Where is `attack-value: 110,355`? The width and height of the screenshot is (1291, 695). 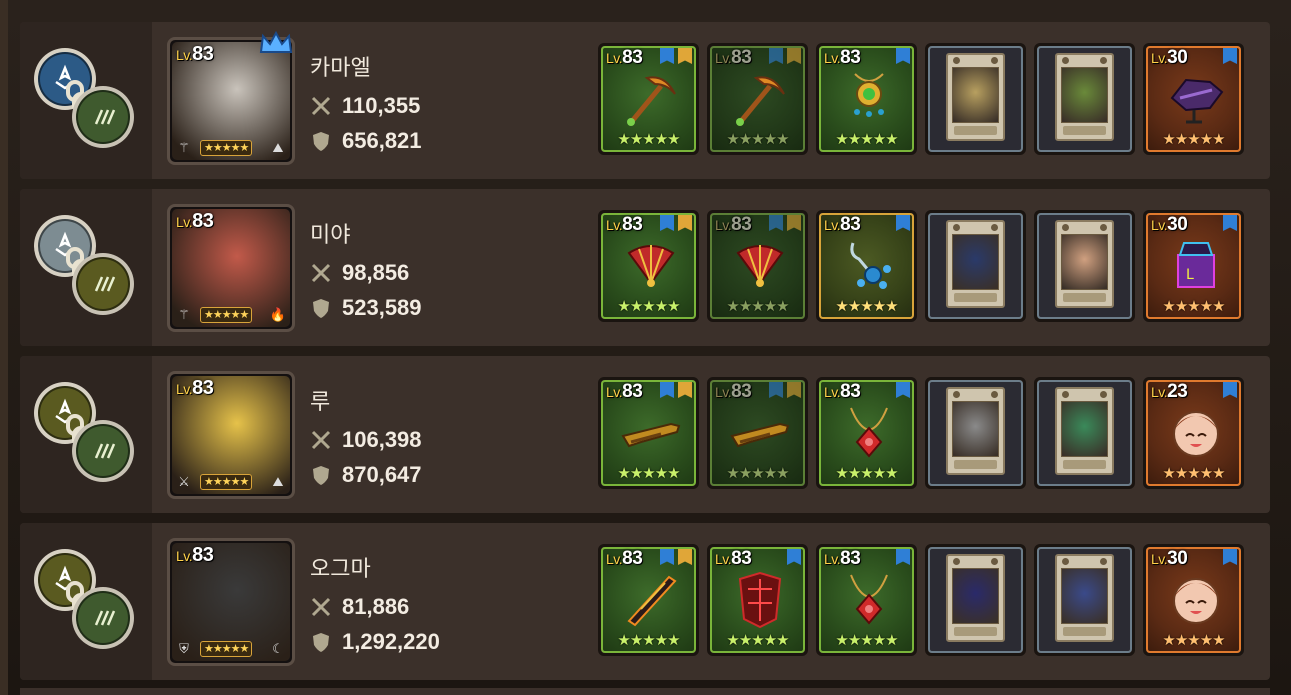 attack-value: 110,355 is located at coordinates (381, 105).